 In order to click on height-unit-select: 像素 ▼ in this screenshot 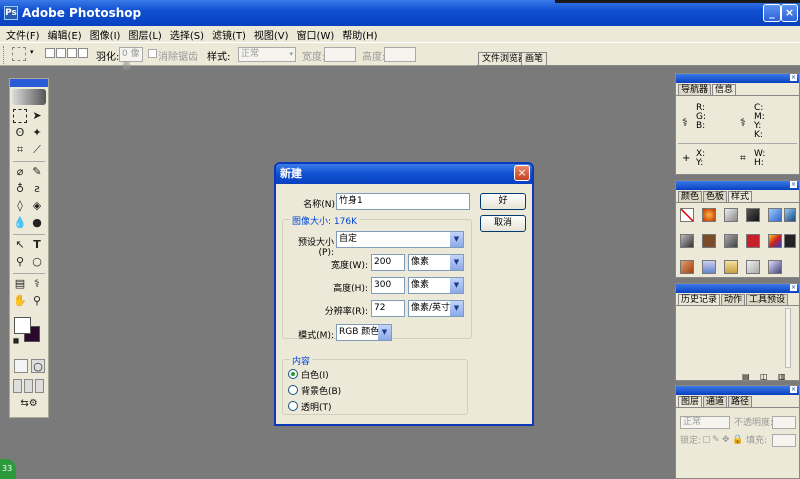, I will do `click(436, 285)`.